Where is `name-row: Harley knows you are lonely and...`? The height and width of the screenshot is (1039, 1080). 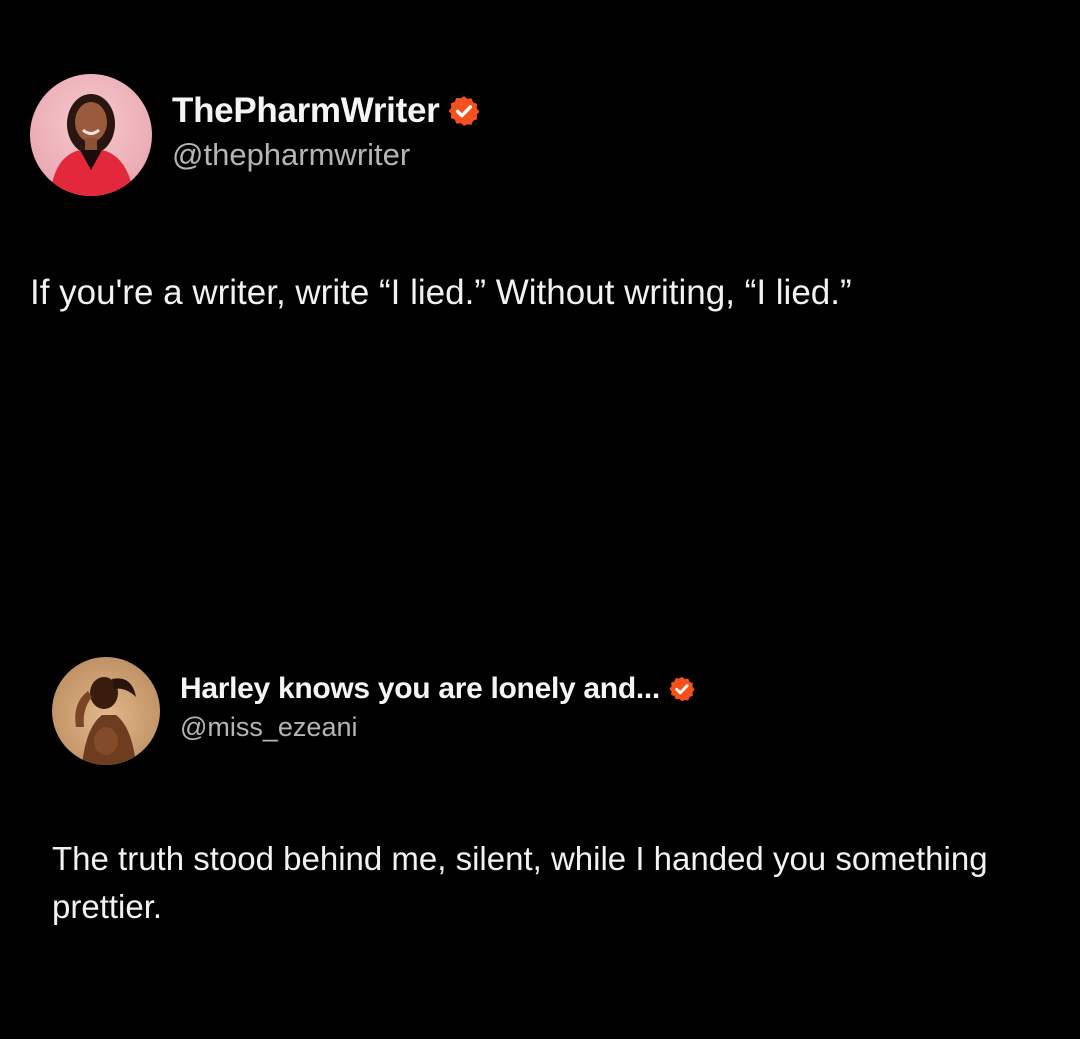 name-row: Harley knows you are lonely and... is located at coordinates (438, 689).